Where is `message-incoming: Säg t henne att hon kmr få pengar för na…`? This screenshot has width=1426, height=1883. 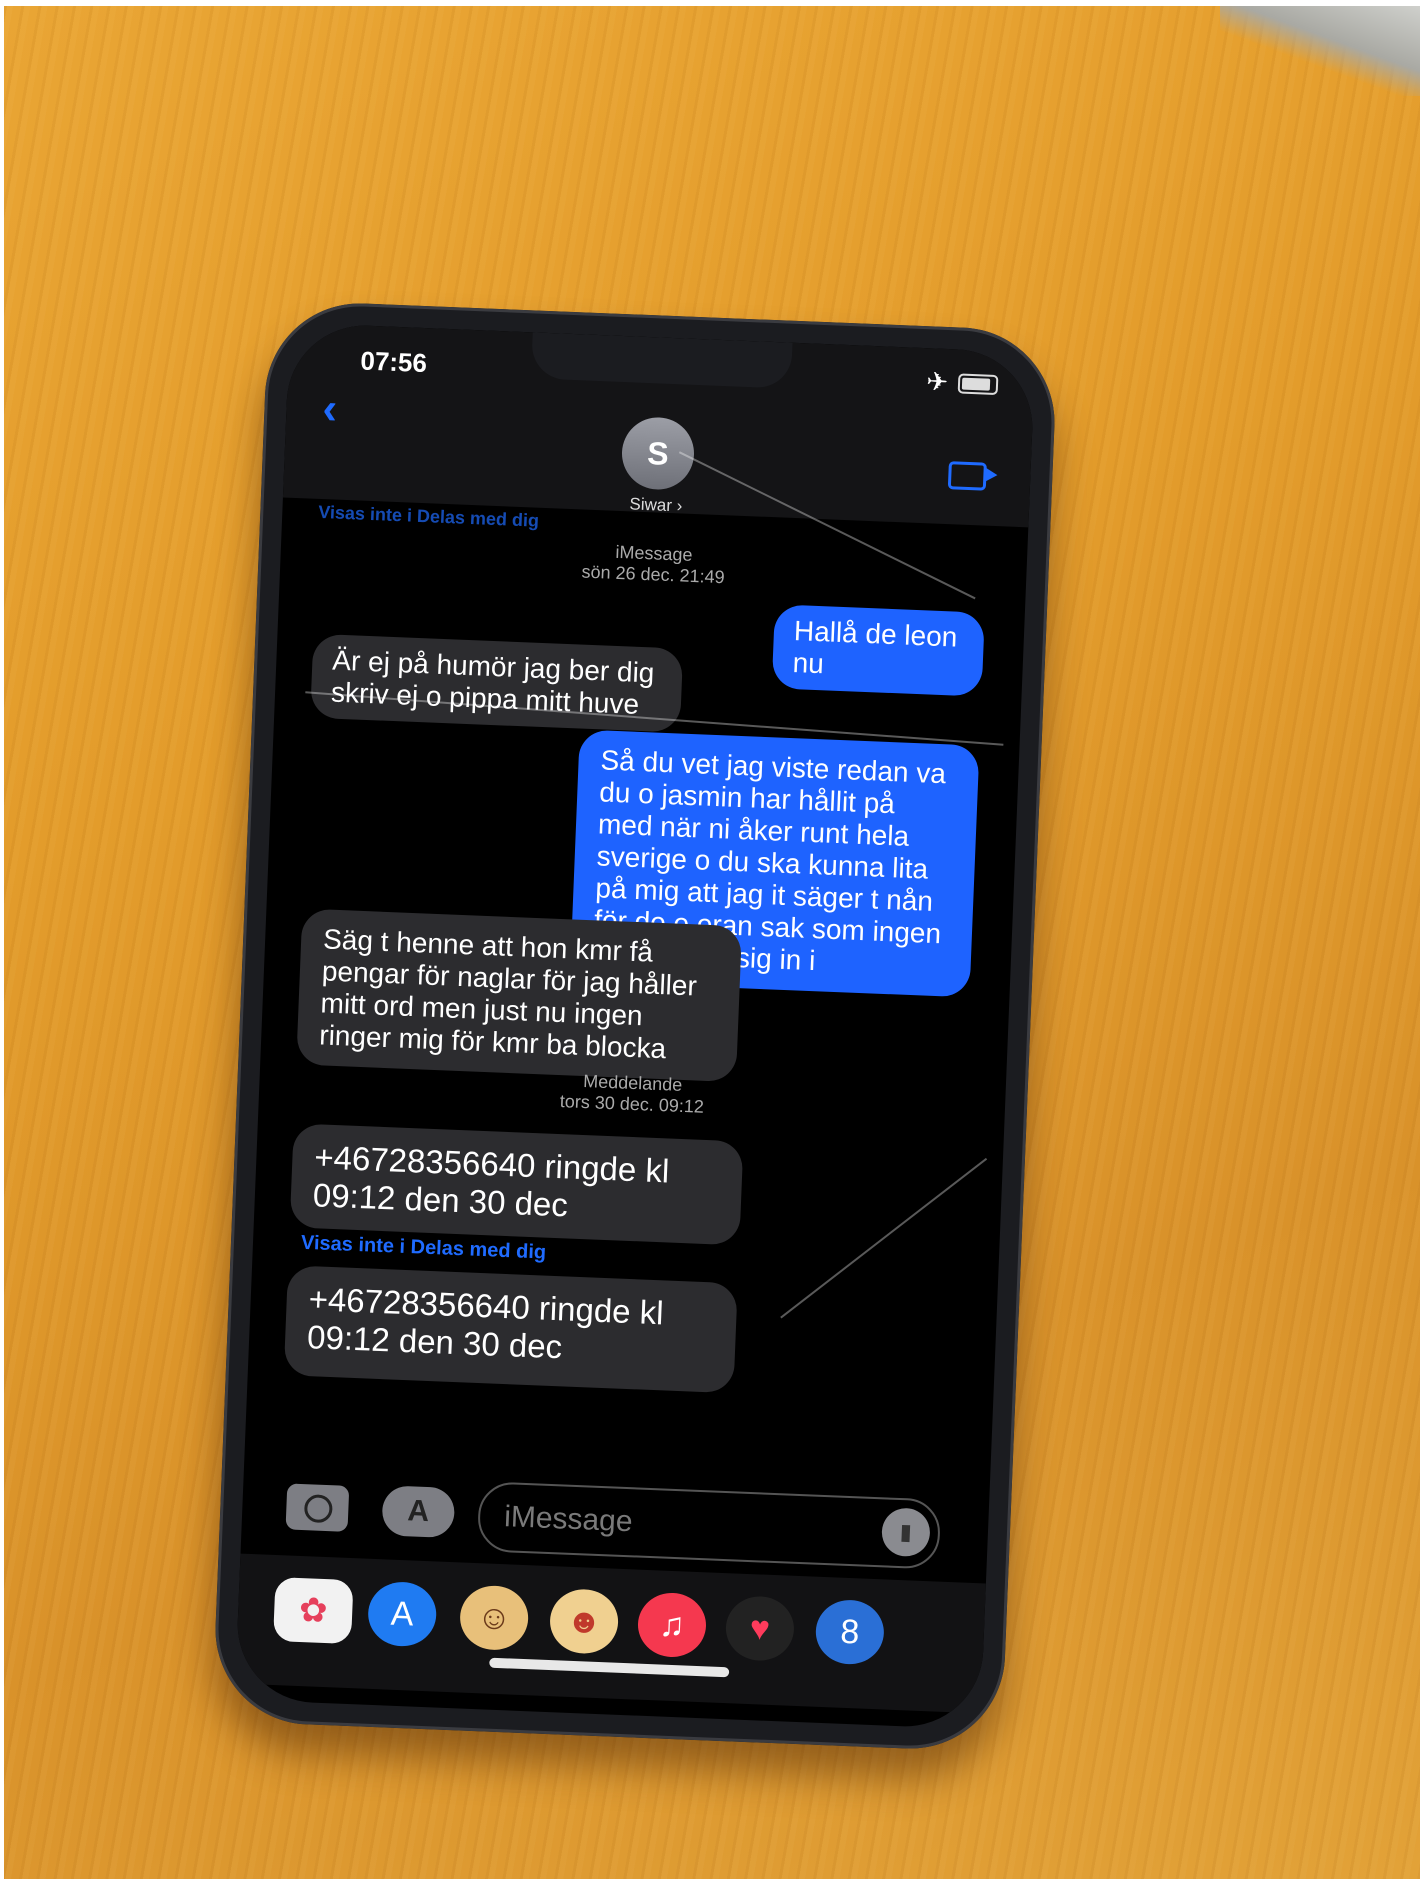
message-incoming: Säg t henne att hon kmr få pengar för na… is located at coordinates (519, 995).